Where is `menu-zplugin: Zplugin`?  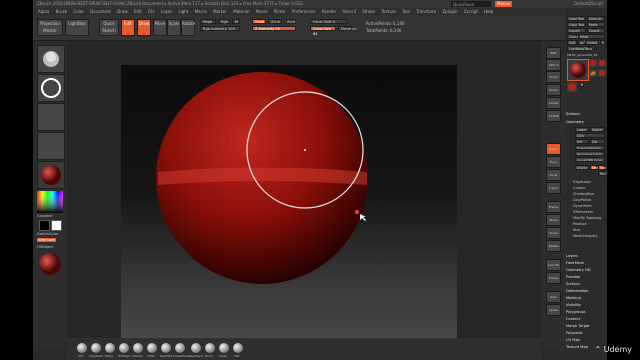
menu-zplugin: Zplugin is located at coordinates (449, 11).